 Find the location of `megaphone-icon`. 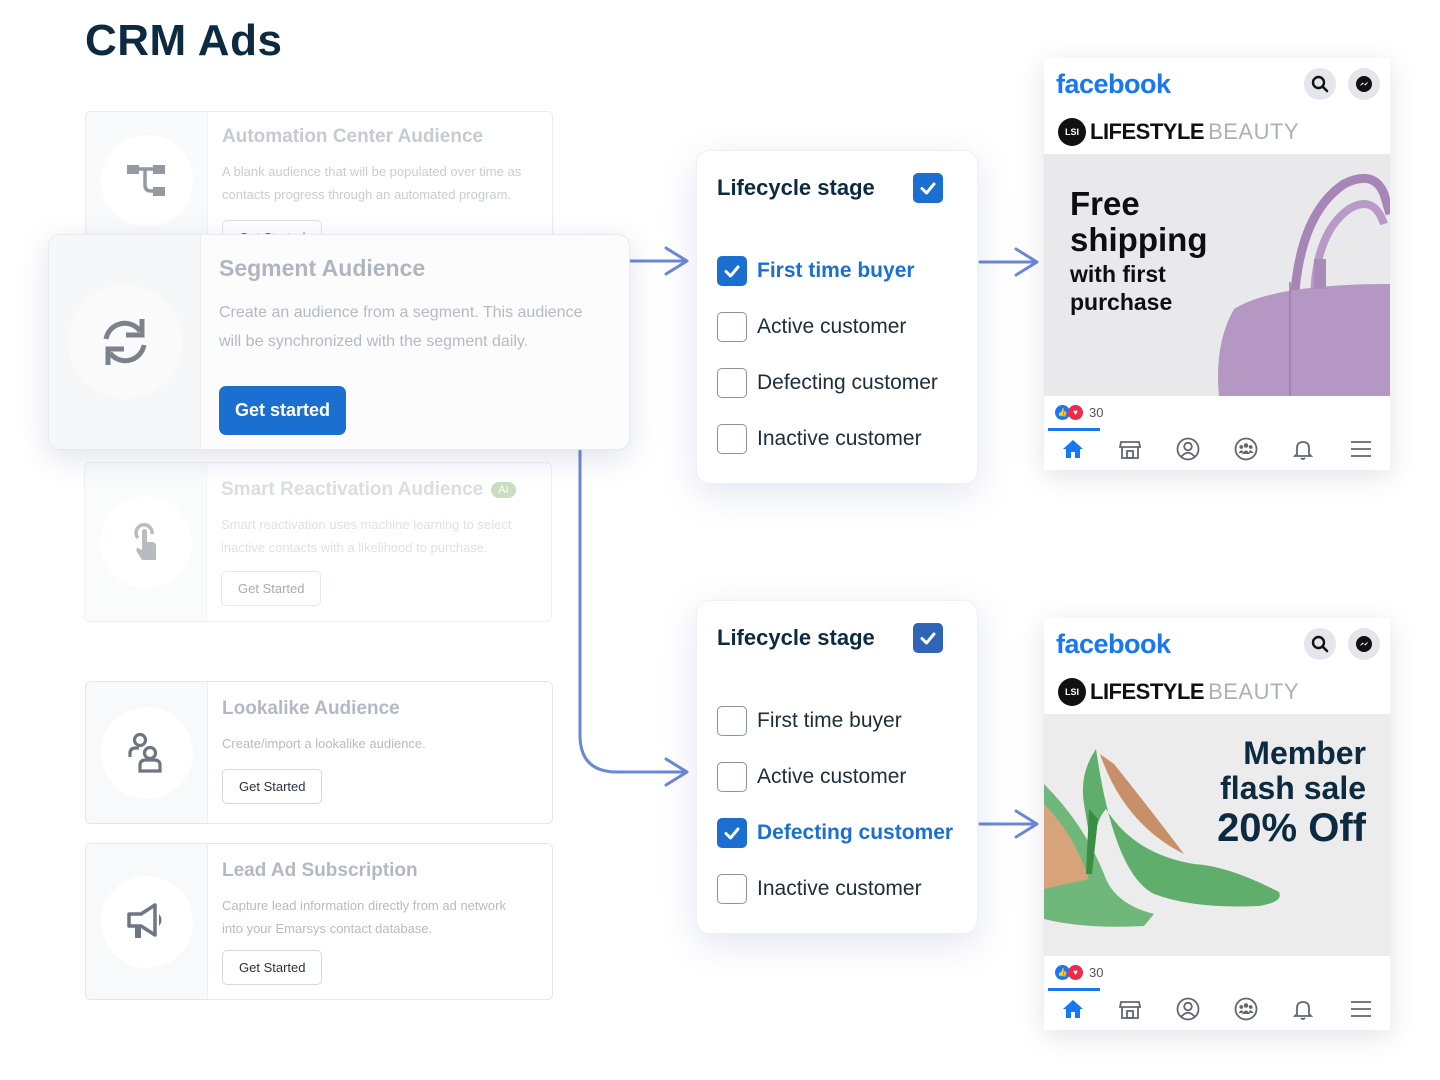

megaphone-icon is located at coordinates (143, 920).